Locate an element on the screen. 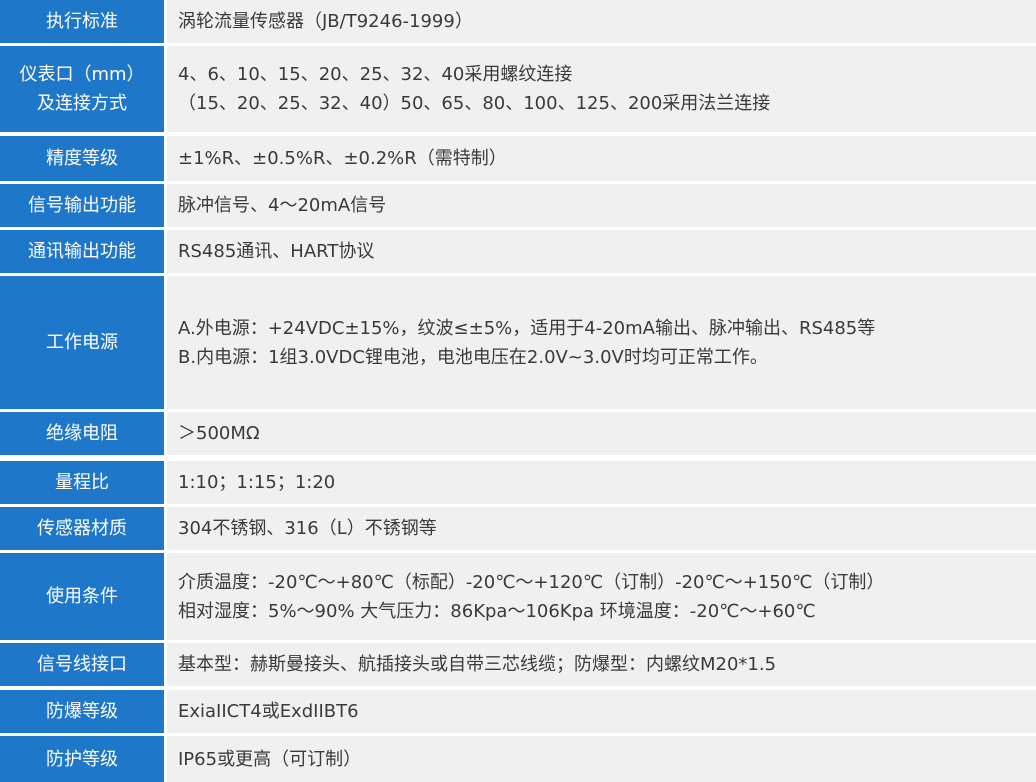 This screenshot has width=1036, height=782. spec-row: 精度等级 ±1%R、±0.5%R、±0.2%R（需特制） is located at coordinates (518, 158).